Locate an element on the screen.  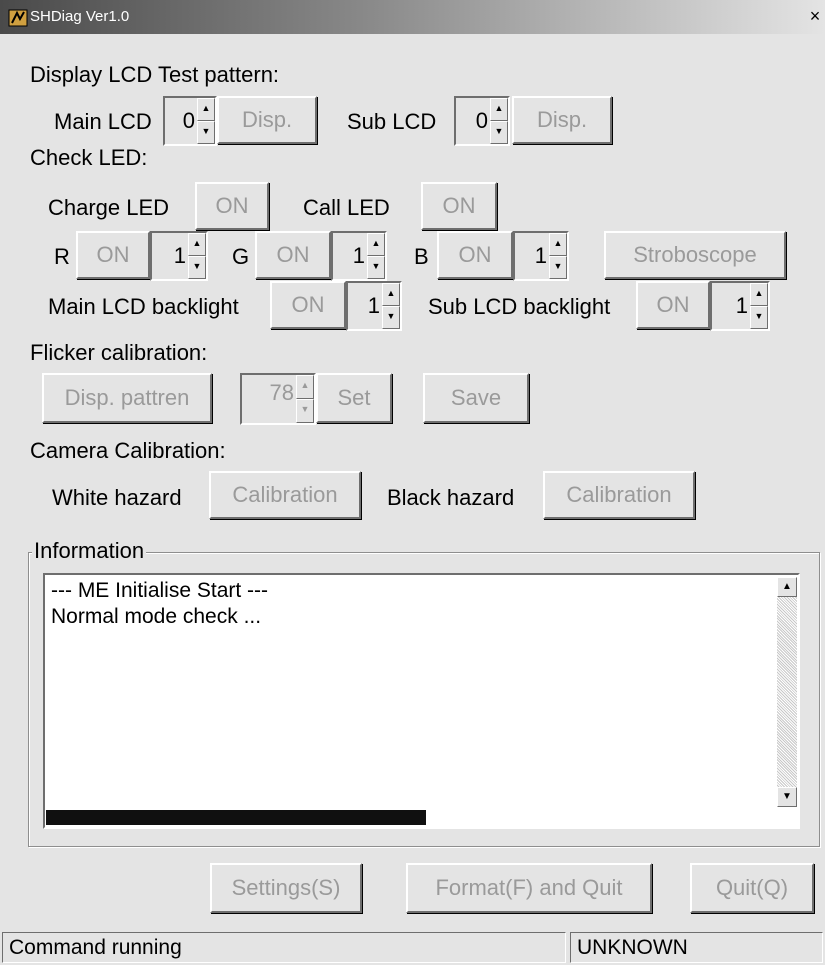
main-backlight-spinner: 1 ▲ ▼ is located at coordinates (374, 306).